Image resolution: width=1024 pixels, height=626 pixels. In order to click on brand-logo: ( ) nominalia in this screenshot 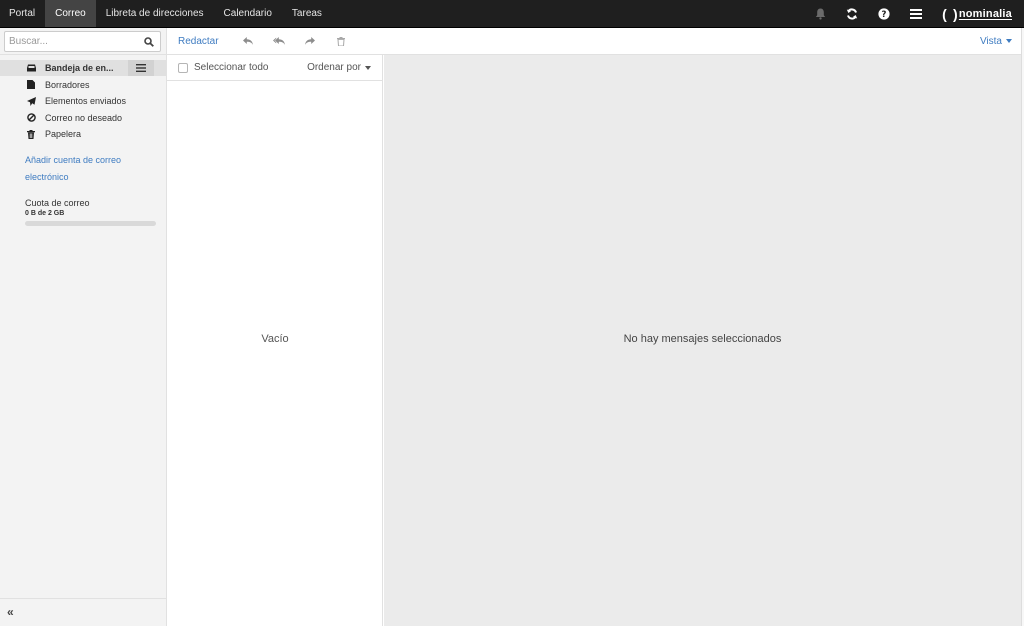, I will do `click(977, 14)`.